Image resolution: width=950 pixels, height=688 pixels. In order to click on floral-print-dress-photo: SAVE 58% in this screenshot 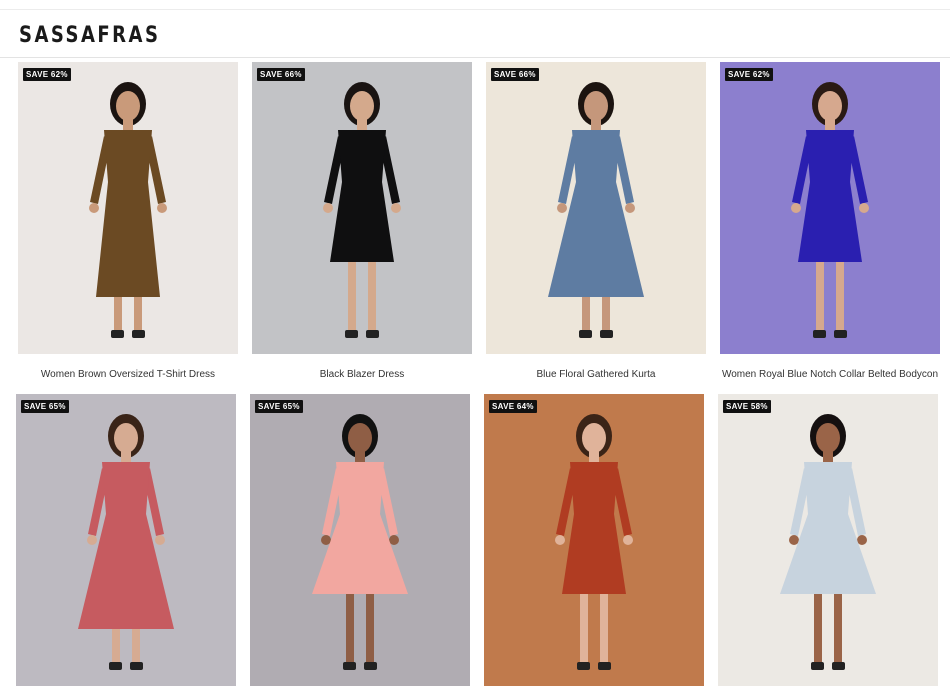, I will do `click(828, 540)`.